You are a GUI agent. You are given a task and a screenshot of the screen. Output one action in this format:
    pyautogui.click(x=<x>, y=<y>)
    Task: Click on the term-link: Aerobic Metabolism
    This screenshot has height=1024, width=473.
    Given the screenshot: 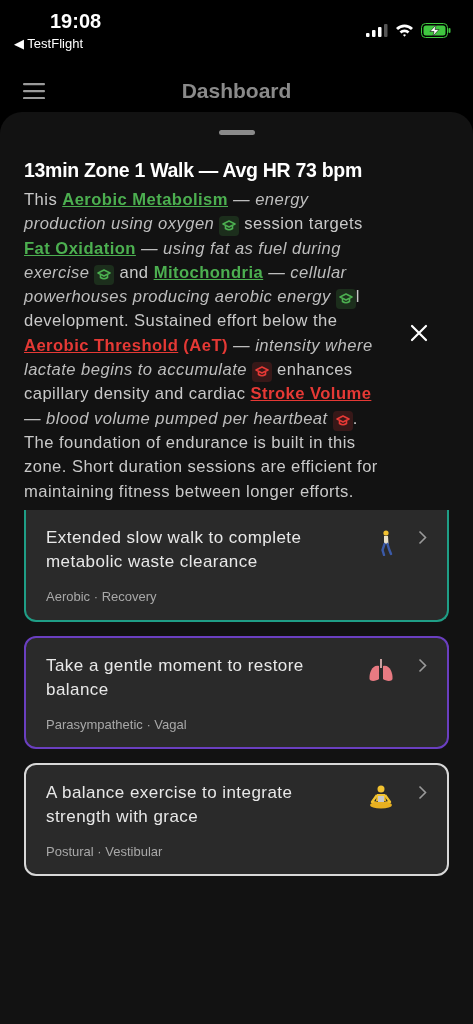 What is the action you would take?
    pyautogui.click(x=145, y=199)
    